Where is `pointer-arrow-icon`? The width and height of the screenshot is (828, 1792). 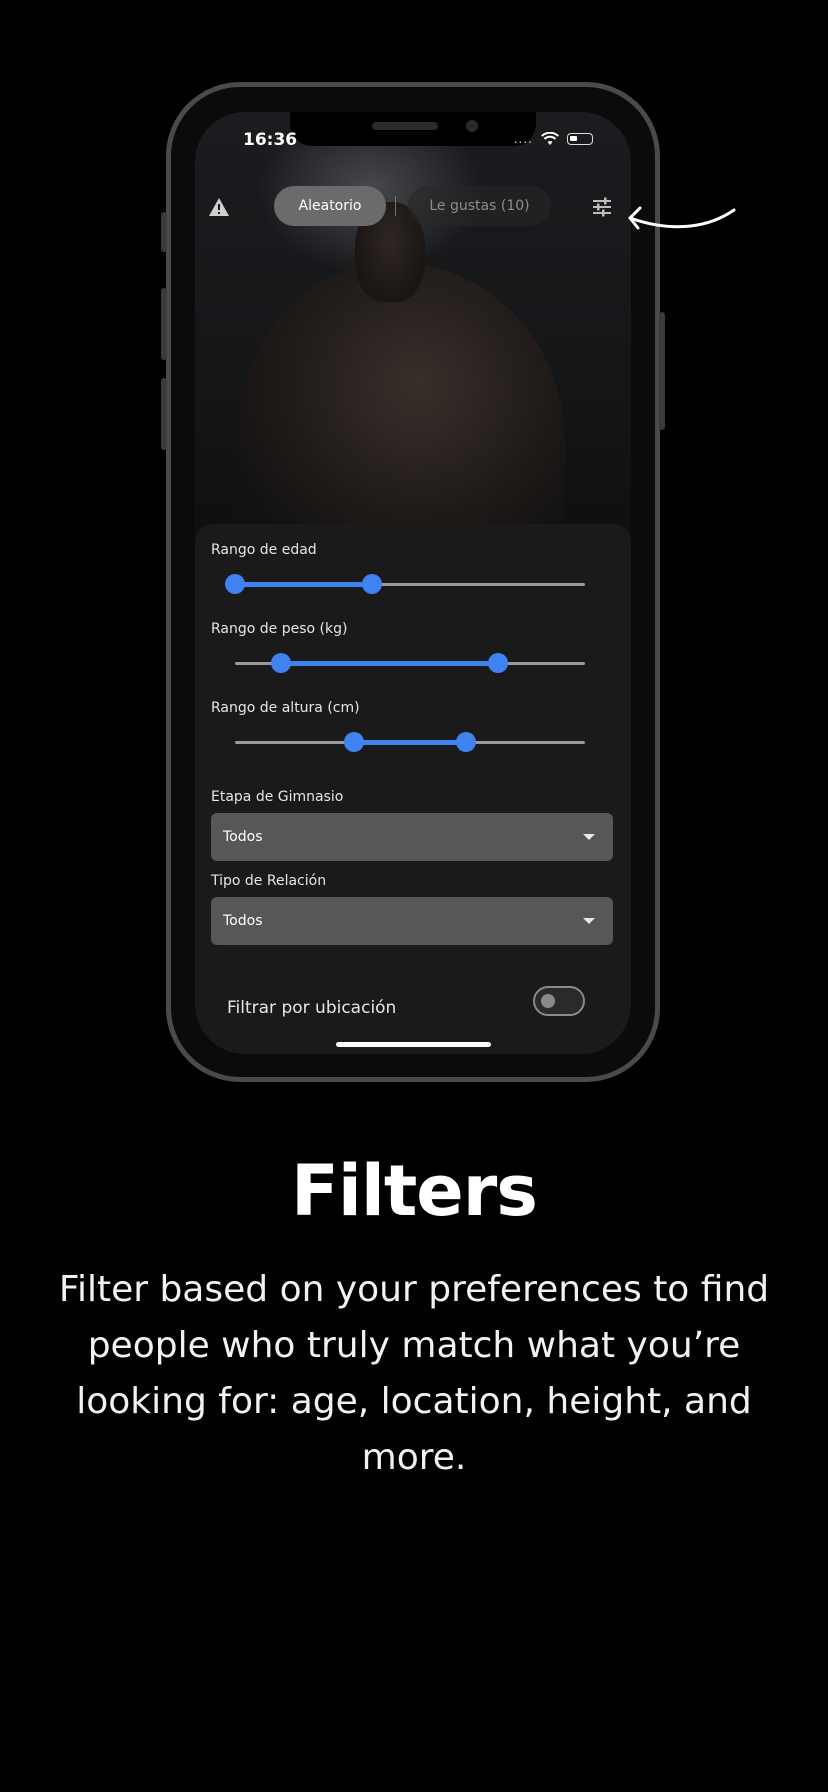 pointer-arrow-icon is located at coordinates (682, 218).